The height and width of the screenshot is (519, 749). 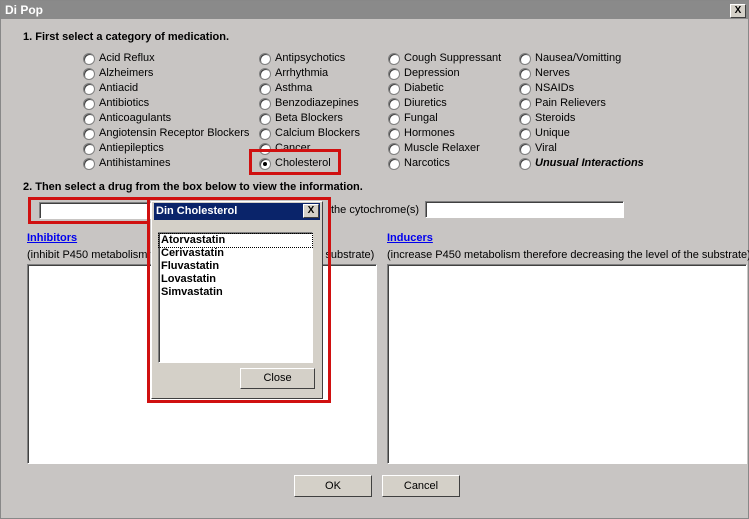 I want to click on category-label: Nausea/Vomitting, so click(x=578, y=58).